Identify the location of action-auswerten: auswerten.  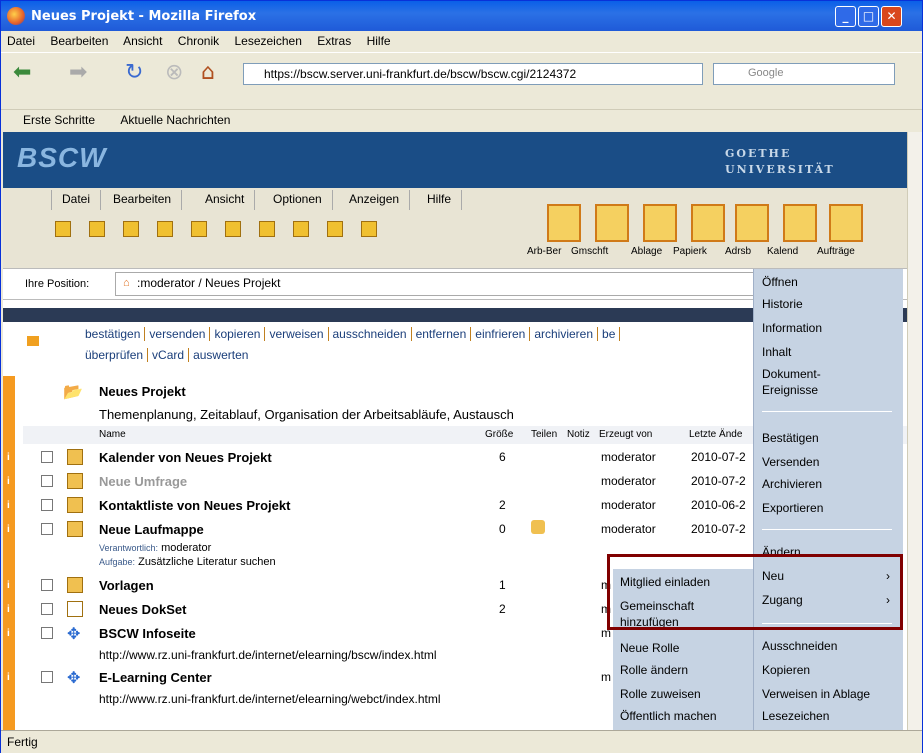
(220, 355).